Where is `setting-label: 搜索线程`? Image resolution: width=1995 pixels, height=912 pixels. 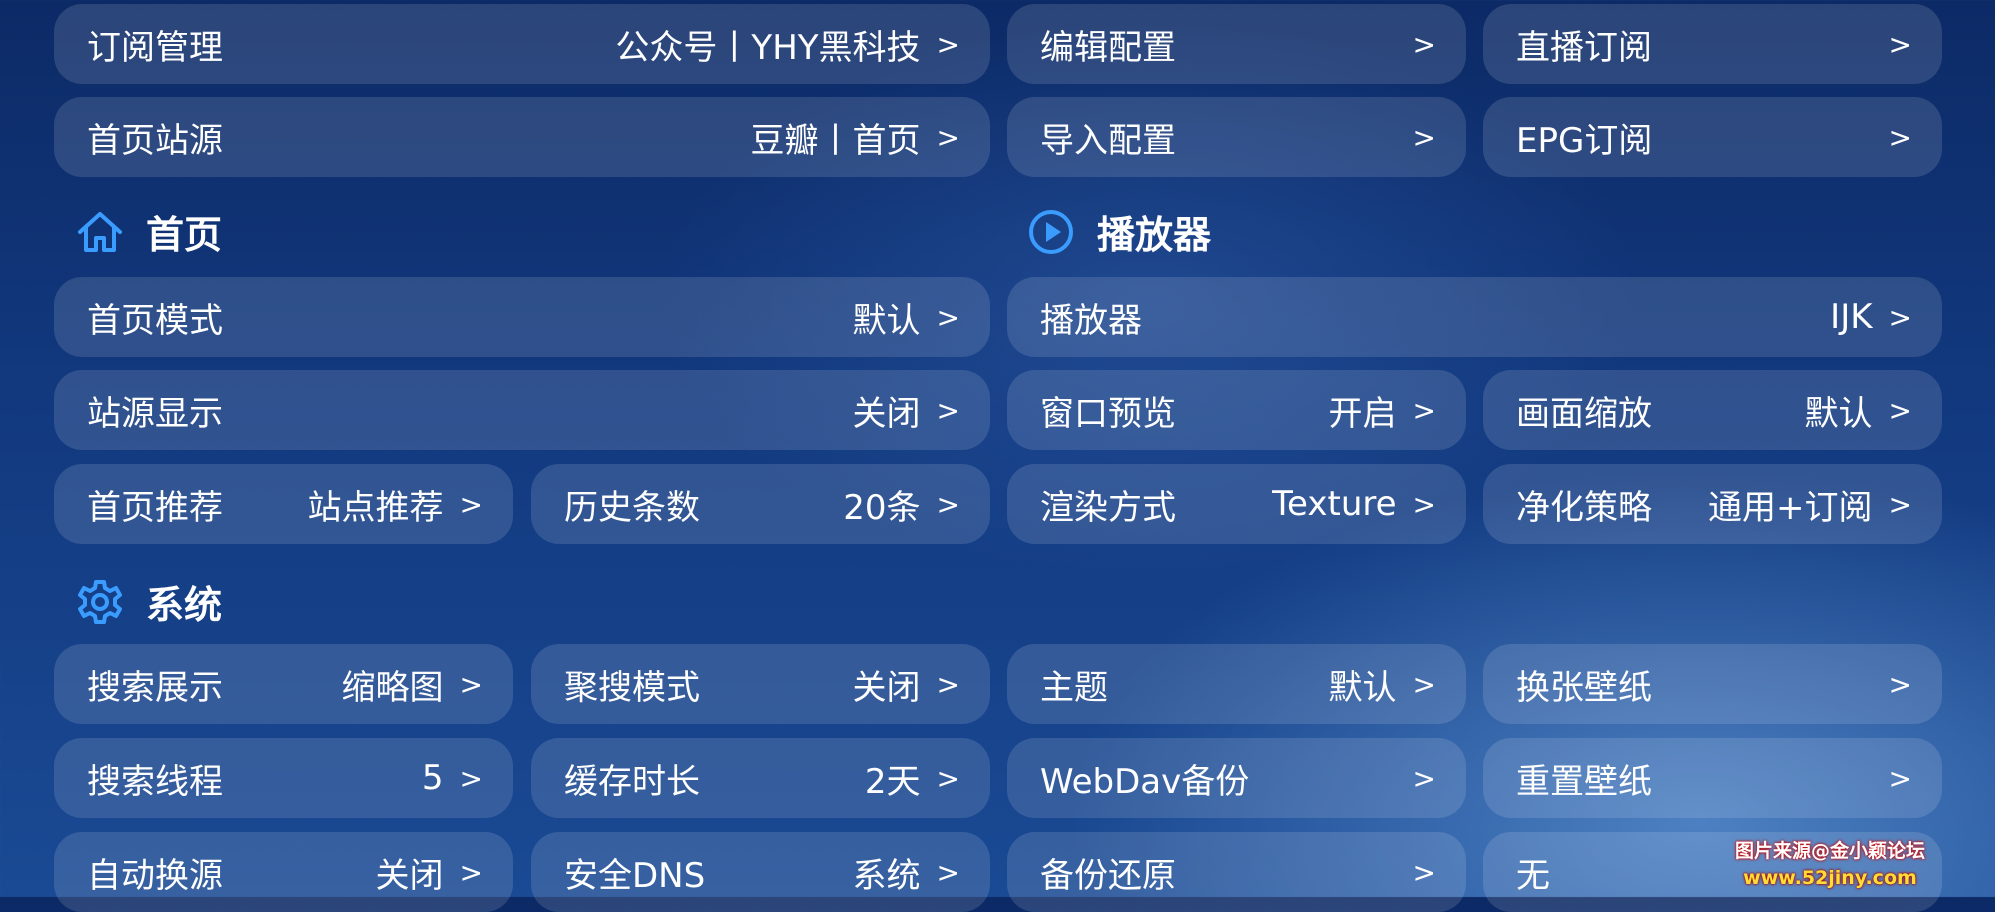
setting-label: 搜索线程 is located at coordinates (155, 781).